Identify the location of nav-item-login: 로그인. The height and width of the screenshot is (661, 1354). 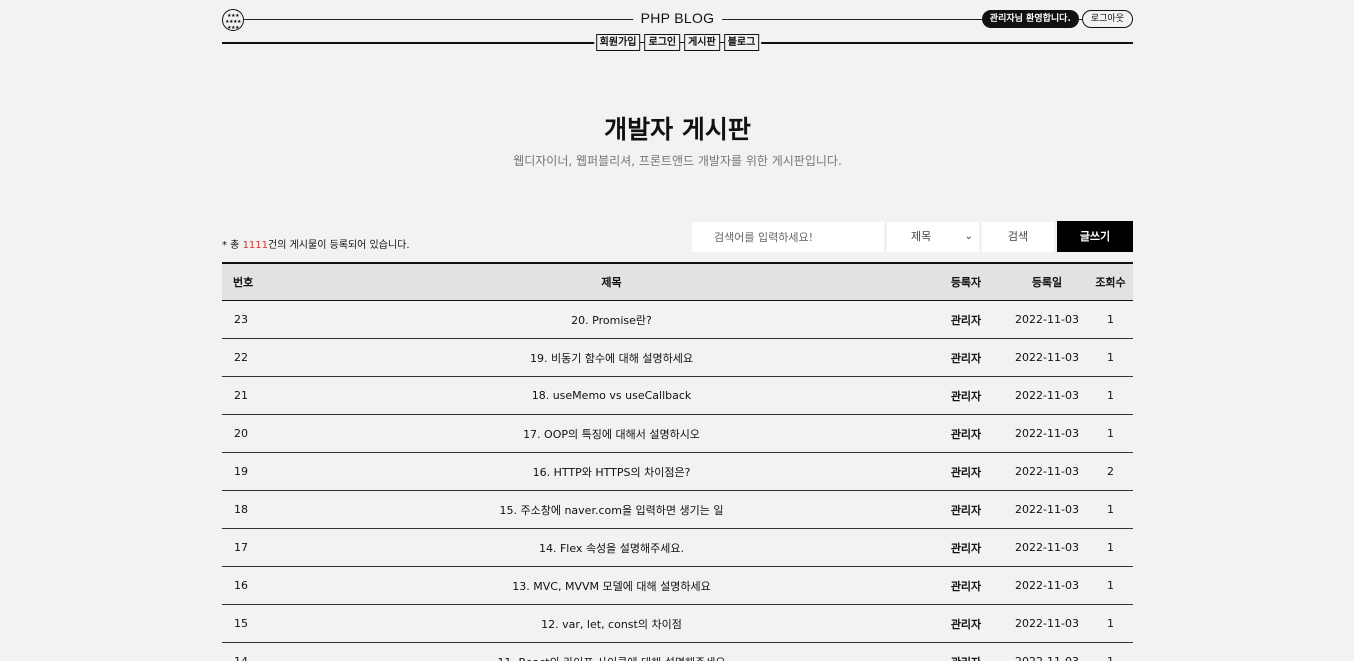
(662, 42).